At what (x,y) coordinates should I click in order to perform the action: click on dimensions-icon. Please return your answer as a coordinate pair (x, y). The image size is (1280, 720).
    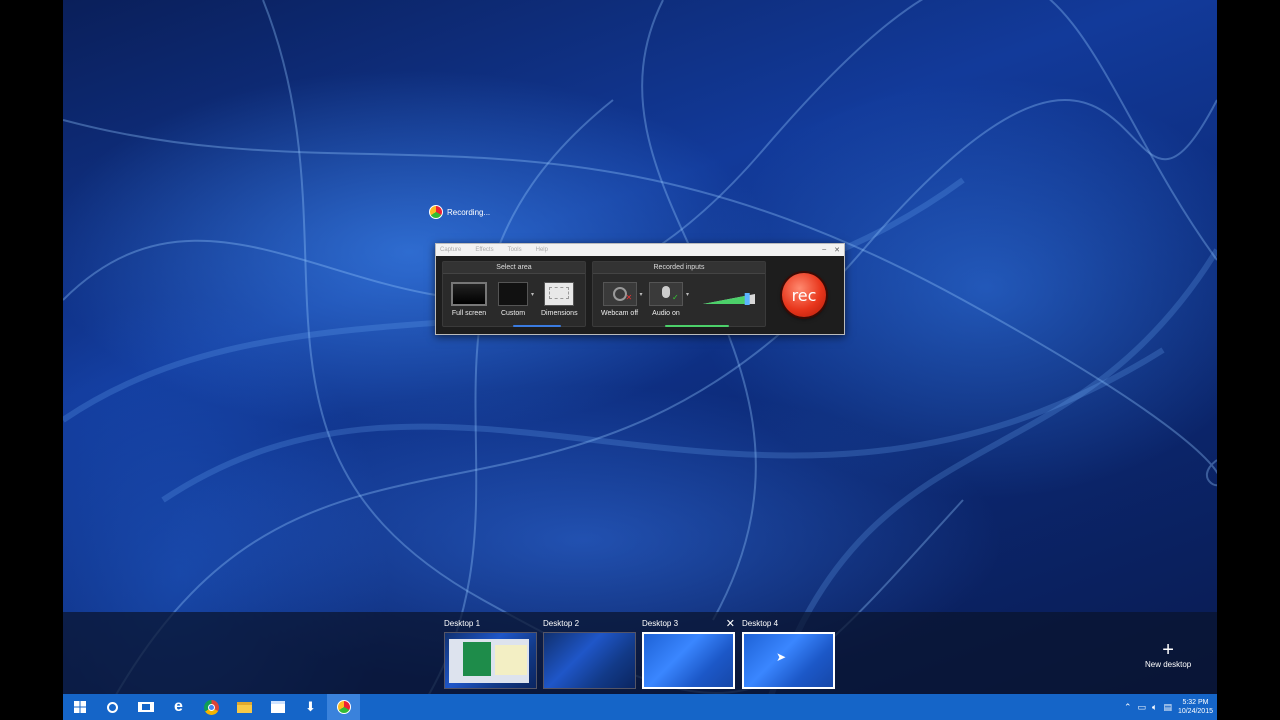
    Looking at the image, I should click on (559, 294).